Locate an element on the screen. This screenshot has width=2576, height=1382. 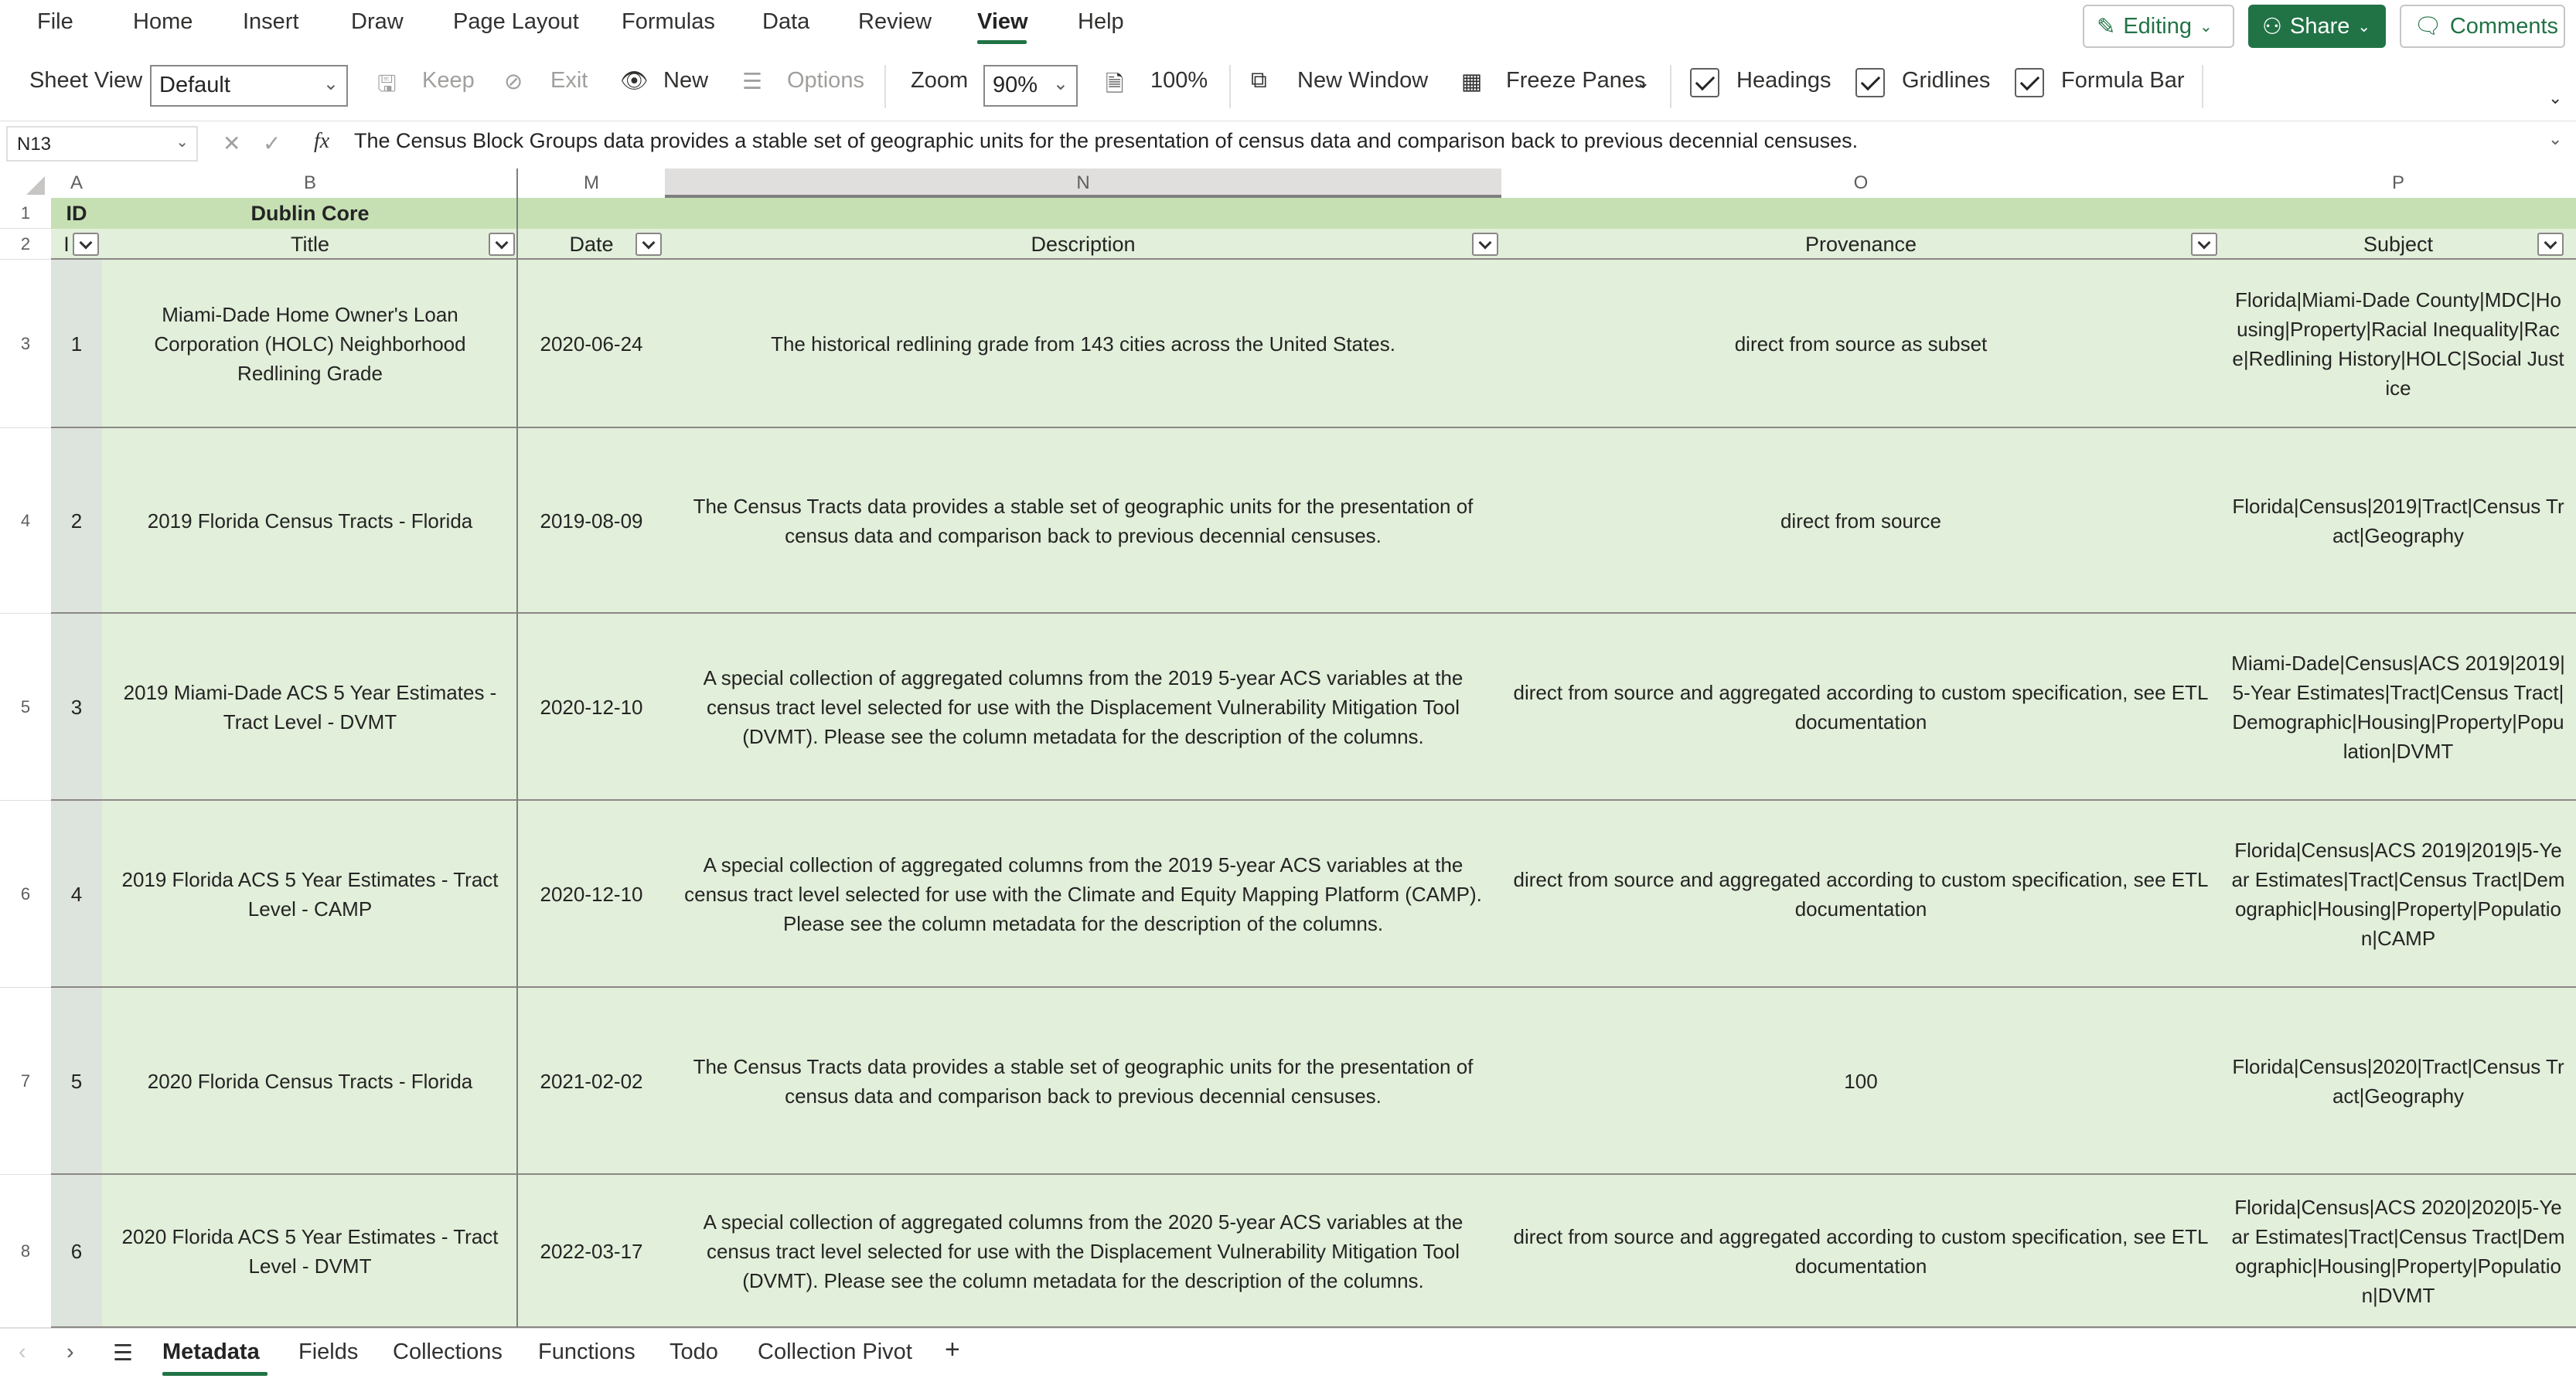
cell-id: 5 is located at coordinates (76, 1081).